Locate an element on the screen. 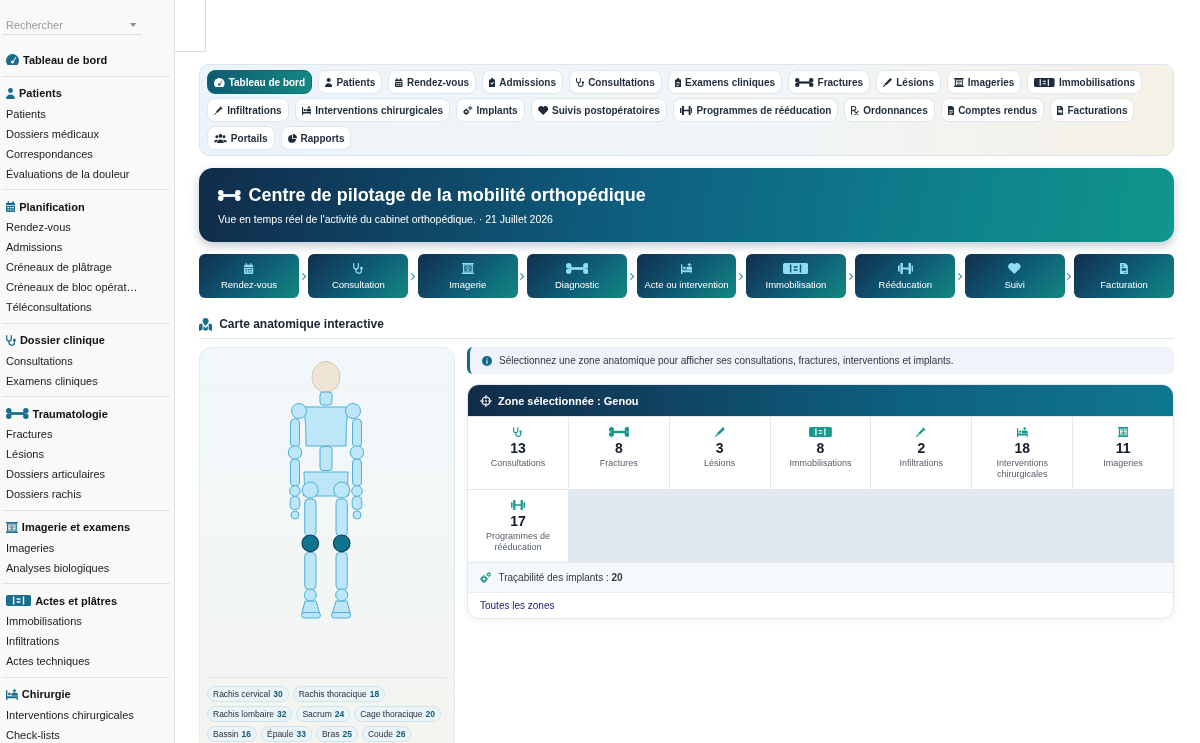  nav-tab: Programmes de rééducation is located at coordinates (755, 110).